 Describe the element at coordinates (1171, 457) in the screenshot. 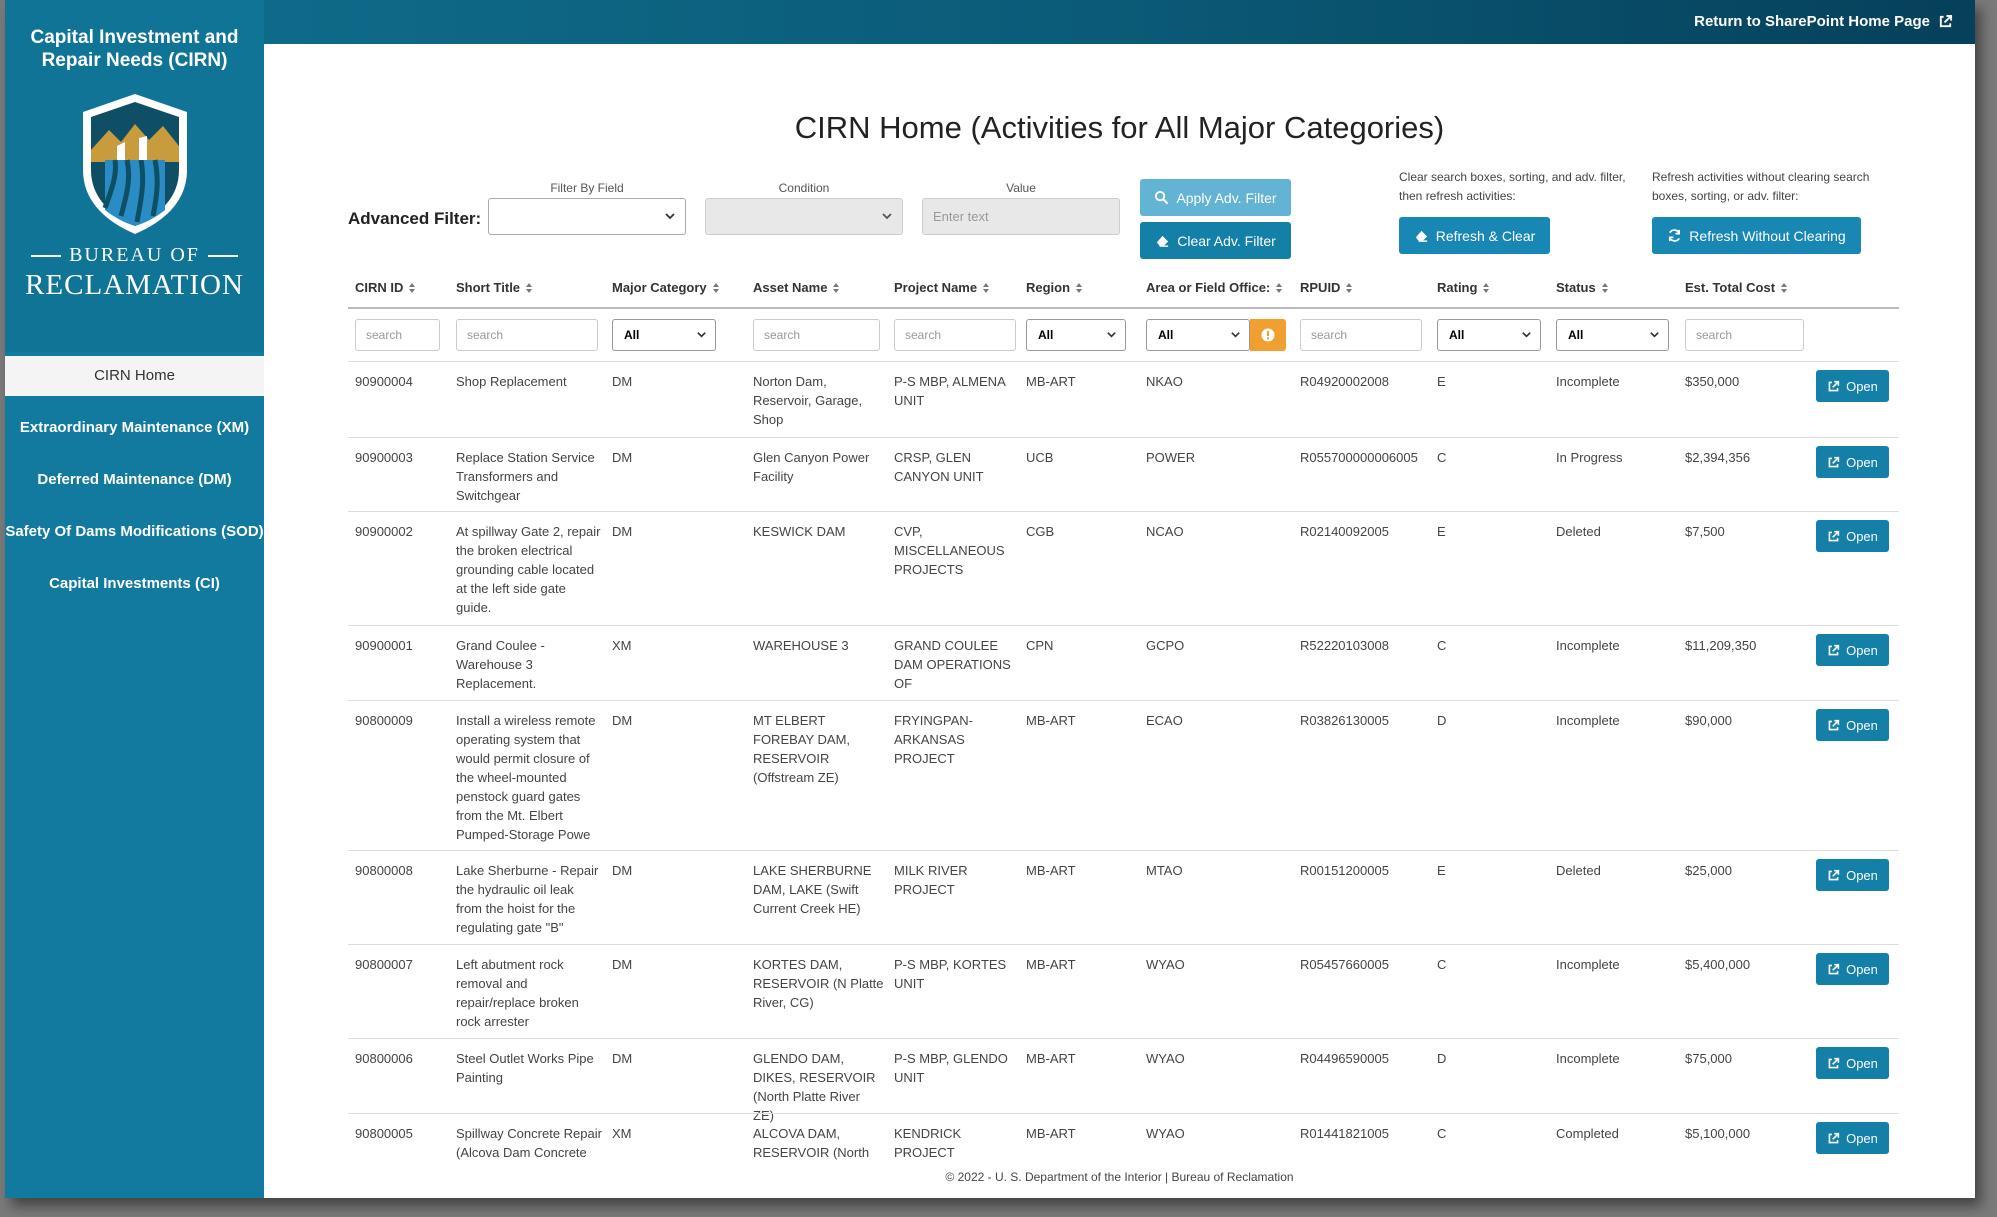

I see `cell-area-office: POWER` at that location.